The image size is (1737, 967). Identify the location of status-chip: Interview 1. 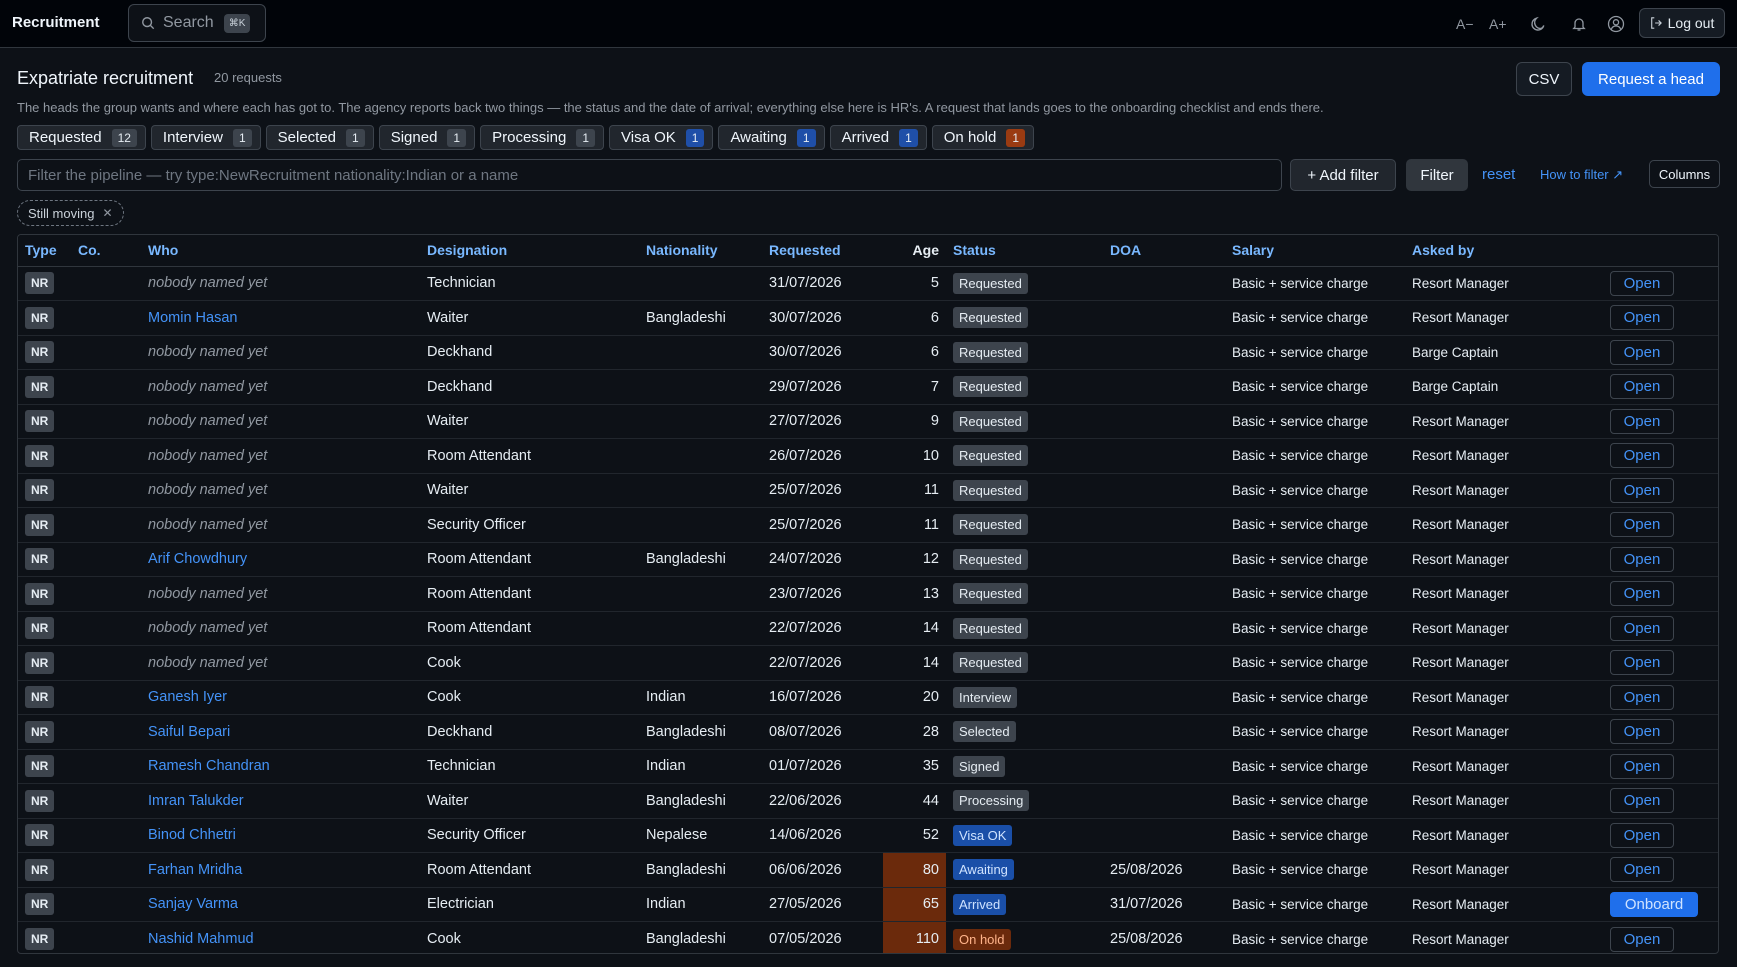
(205, 137).